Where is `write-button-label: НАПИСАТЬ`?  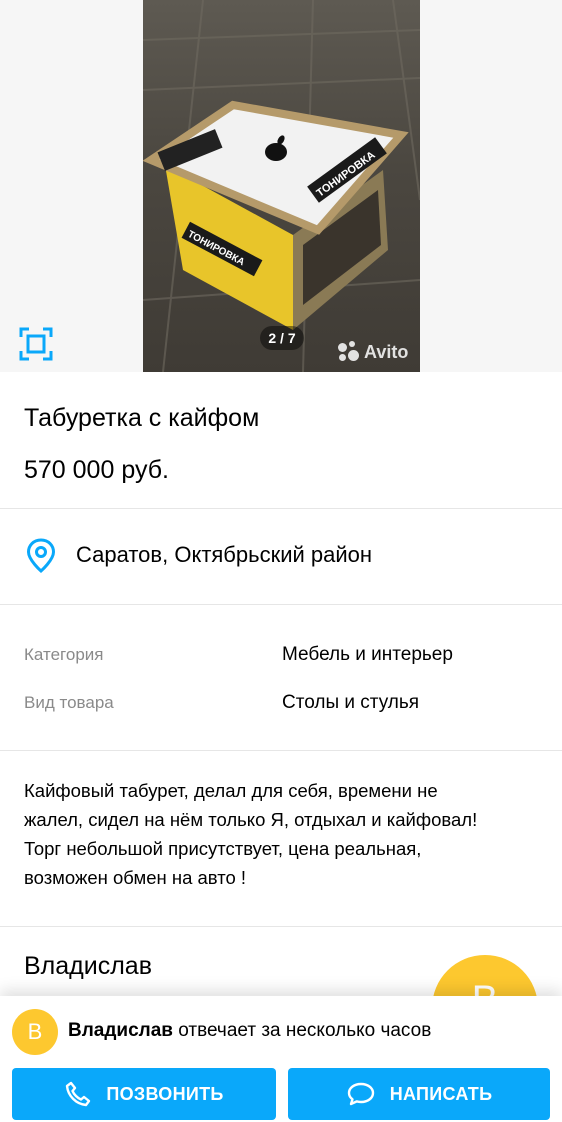 write-button-label: НАПИСАТЬ is located at coordinates (441, 1093).